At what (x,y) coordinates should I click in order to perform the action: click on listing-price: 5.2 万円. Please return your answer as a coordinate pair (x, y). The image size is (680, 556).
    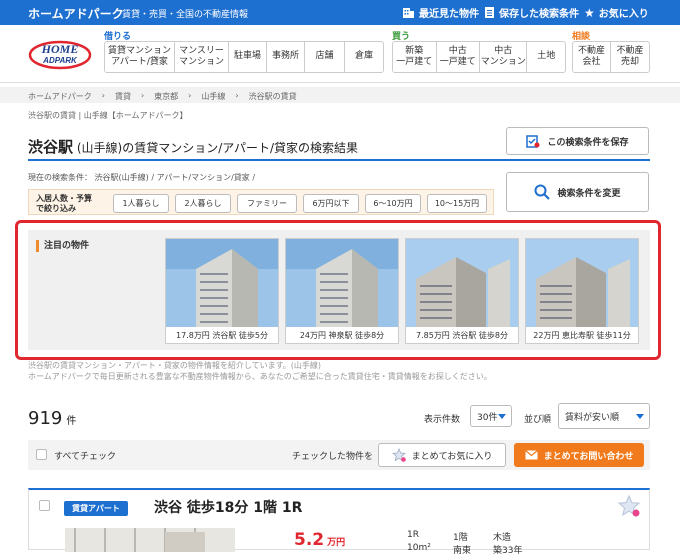
    Looking at the image, I should click on (319, 540).